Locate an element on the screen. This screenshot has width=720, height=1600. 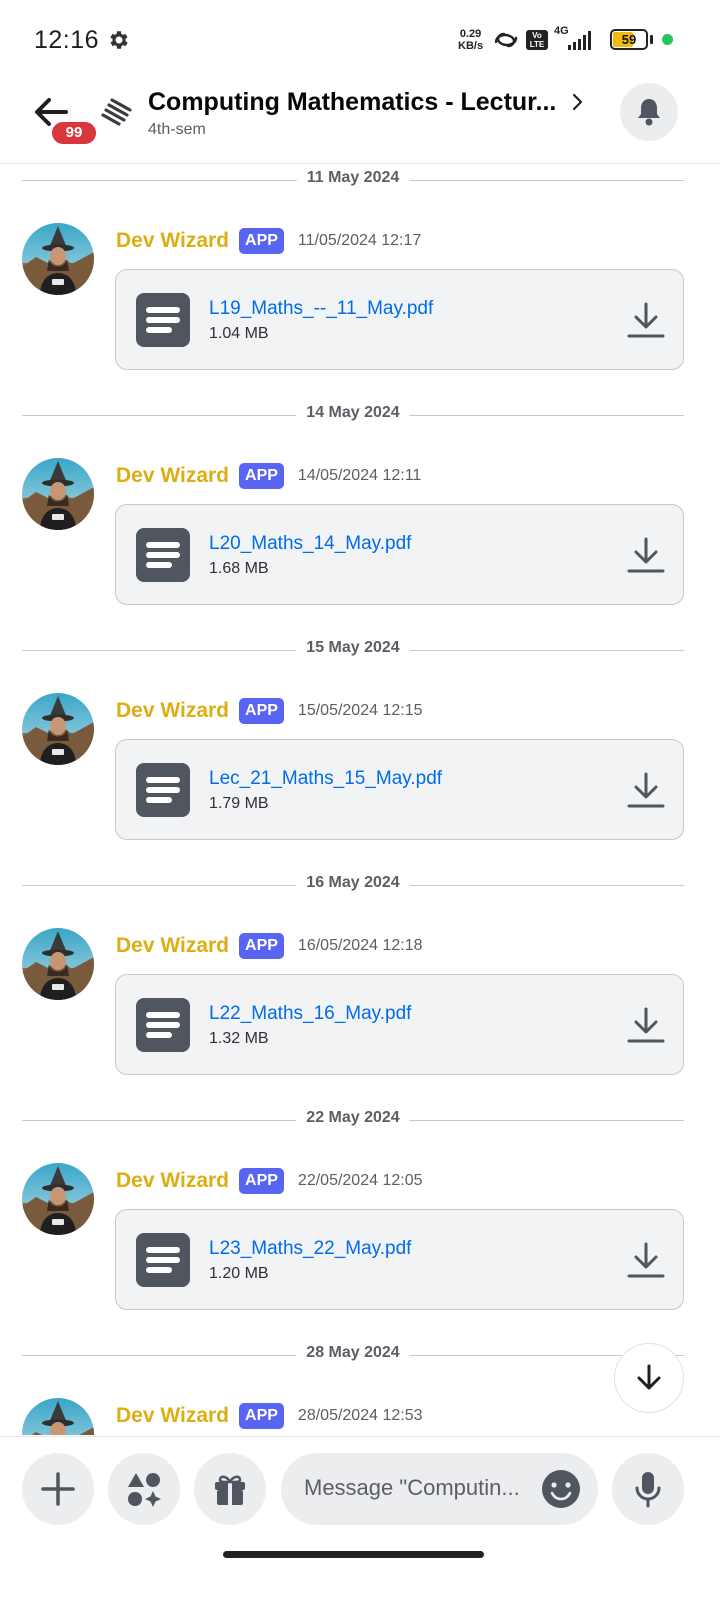
microphone-icon is located at coordinates (648, 1490).